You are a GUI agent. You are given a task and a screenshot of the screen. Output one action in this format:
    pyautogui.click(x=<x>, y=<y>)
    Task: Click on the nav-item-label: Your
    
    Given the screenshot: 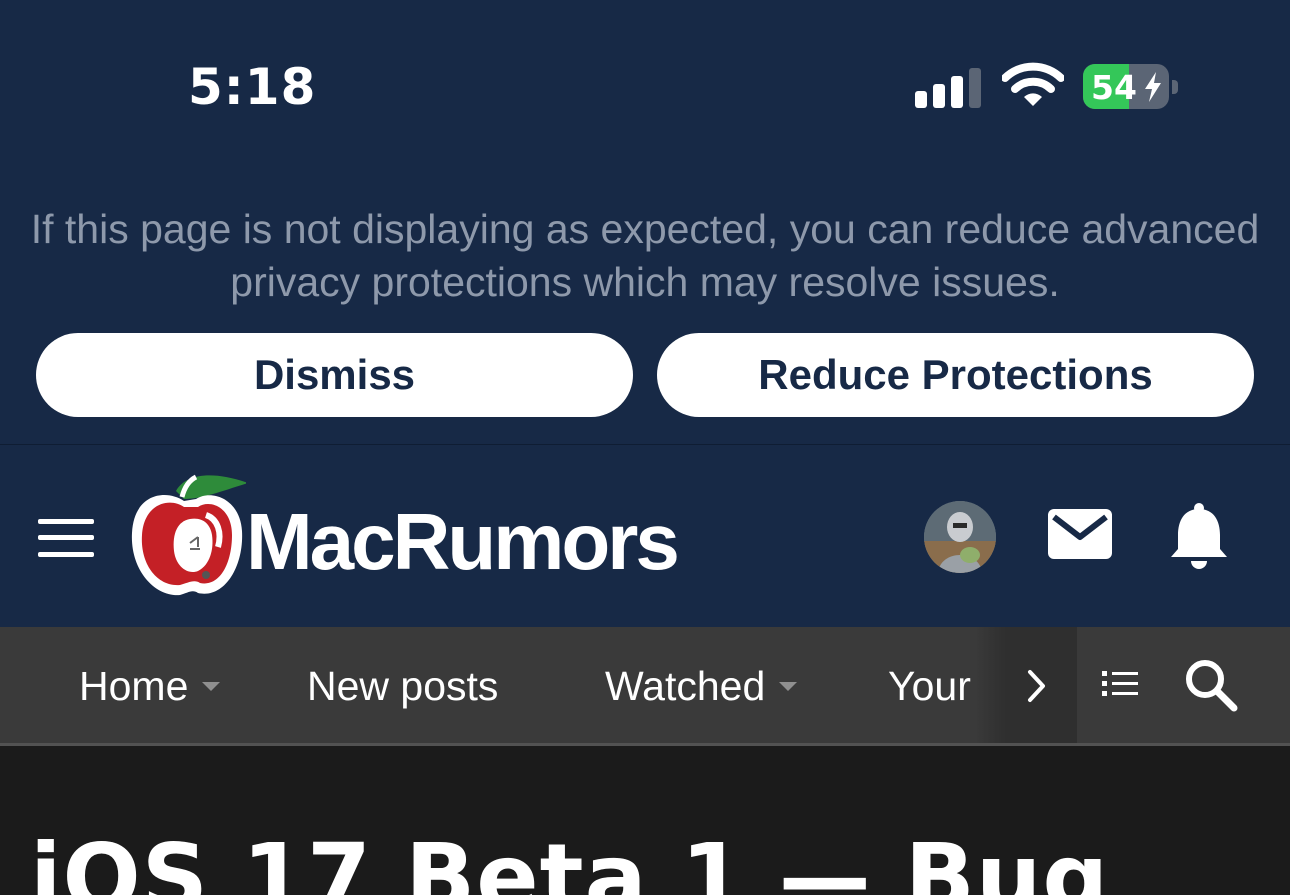 What is the action you would take?
    pyautogui.click(x=929, y=686)
    